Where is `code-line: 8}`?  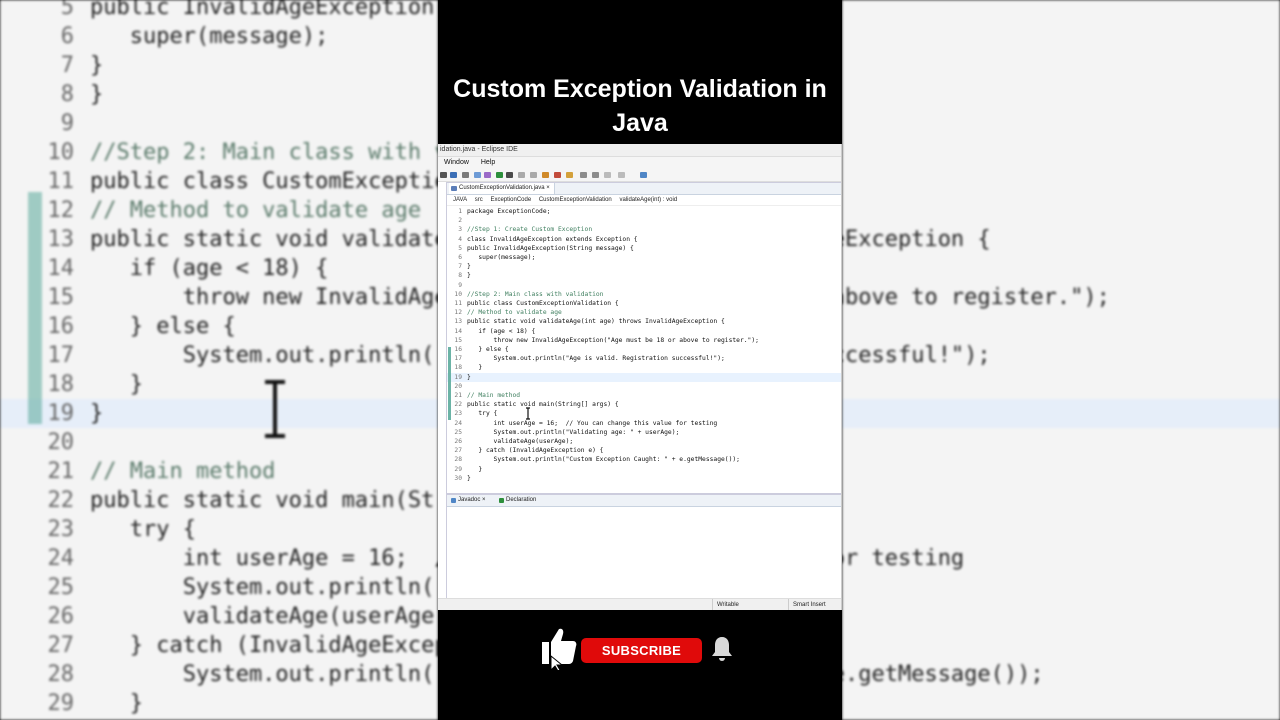
code-line: 8} is located at coordinates (644, 275).